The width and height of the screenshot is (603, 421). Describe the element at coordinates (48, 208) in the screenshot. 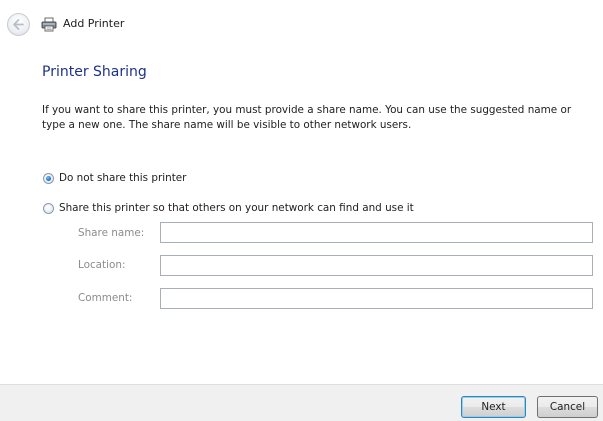

I see `share-printer-radio` at that location.